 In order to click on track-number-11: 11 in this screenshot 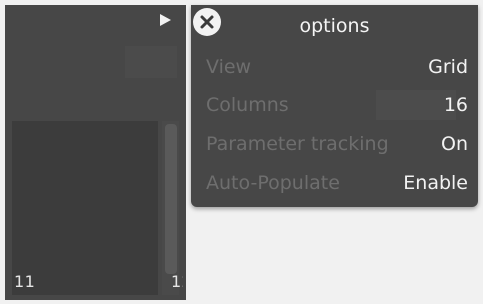, I will do `click(25, 281)`.